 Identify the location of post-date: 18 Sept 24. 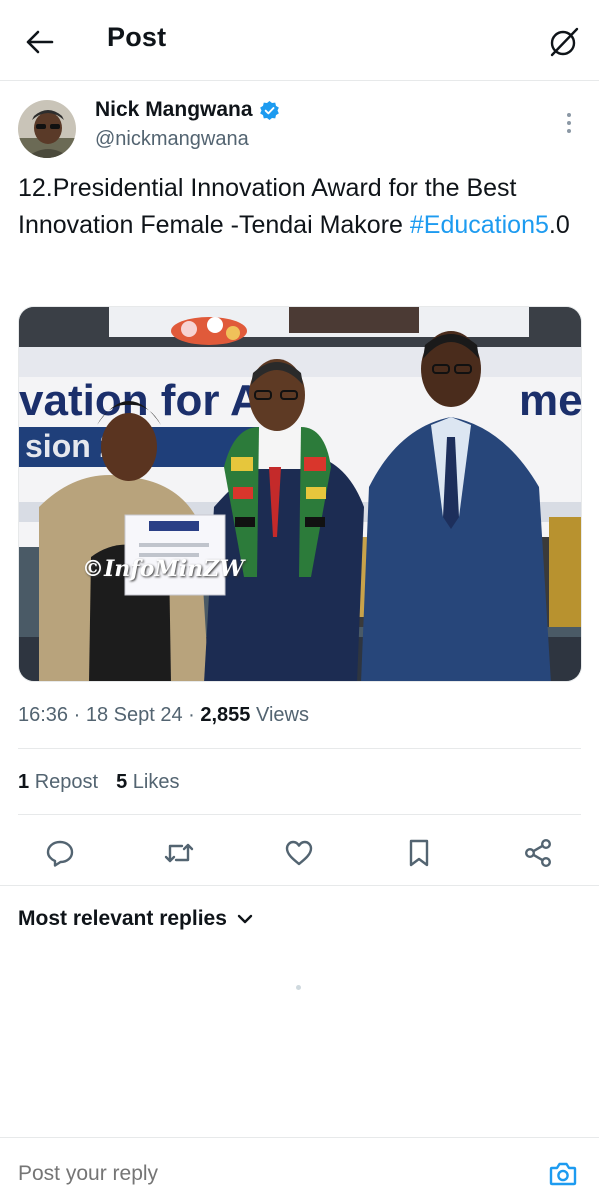
(134, 715).